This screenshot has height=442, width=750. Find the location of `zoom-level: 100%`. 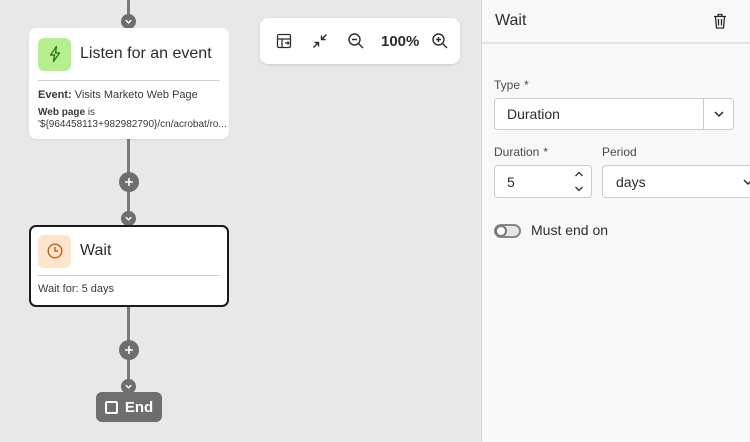

zoom-level: 100% is located at coordinates (400, 41).